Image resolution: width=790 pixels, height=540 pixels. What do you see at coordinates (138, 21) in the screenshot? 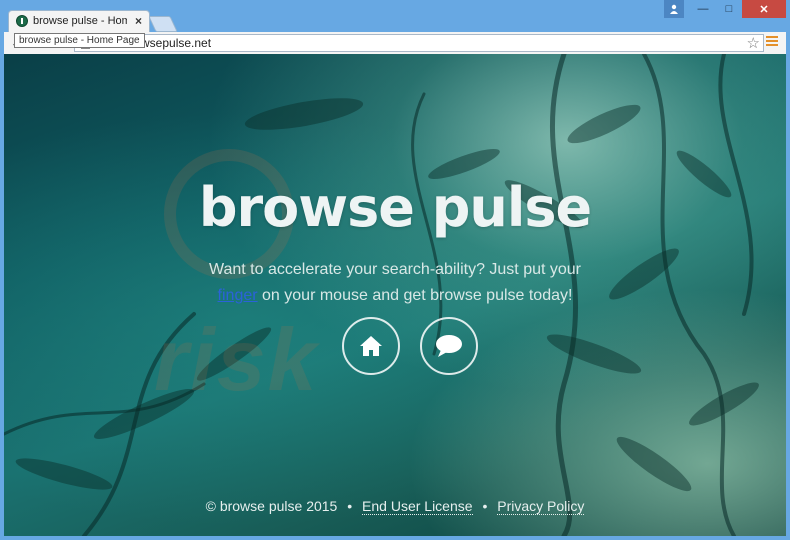
I see `tab-close-icon: ×` at bounding box center [138, 21].